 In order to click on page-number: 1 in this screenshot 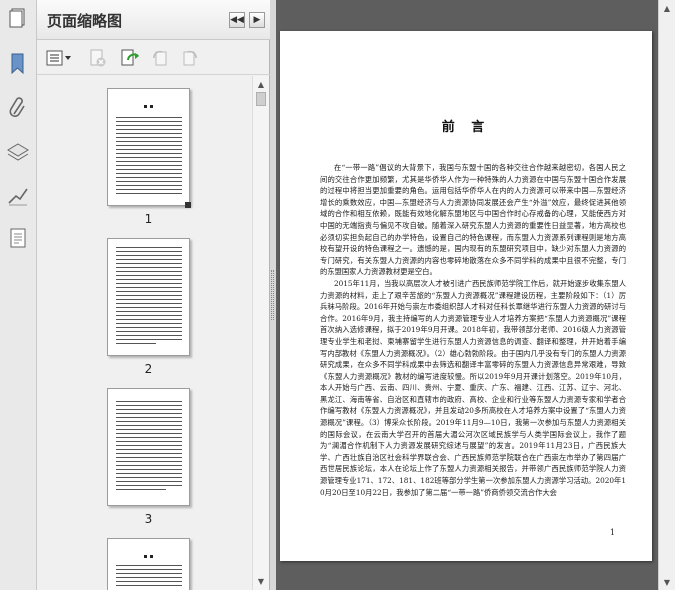, I will do `click(613, 532)`.